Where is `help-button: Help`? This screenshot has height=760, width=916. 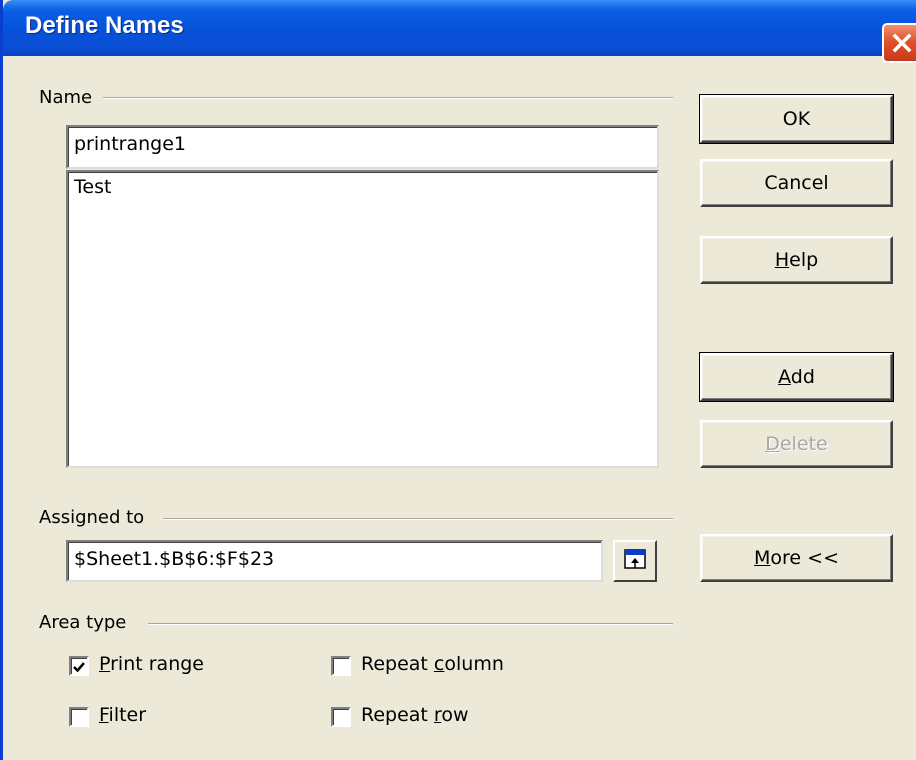 help-button: Help is located at coordinates (796, 260).